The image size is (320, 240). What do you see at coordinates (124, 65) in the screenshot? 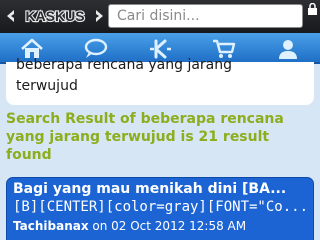
I see `previous-result-line: beberapa rencana yang jarang` at bounding box center [124, 65].